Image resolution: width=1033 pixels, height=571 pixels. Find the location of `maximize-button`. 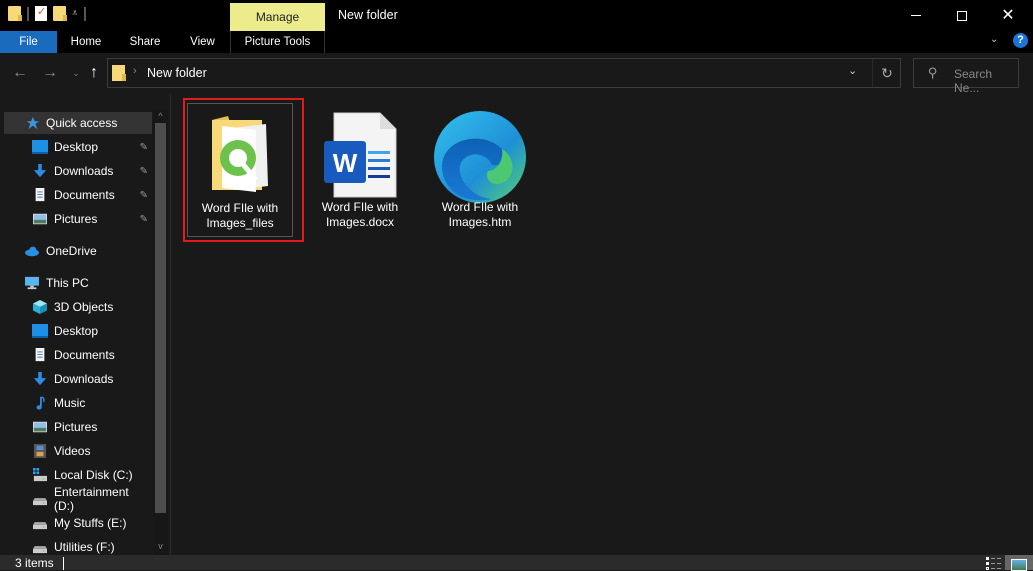

maximize-button is located at coordinates (962, 15).